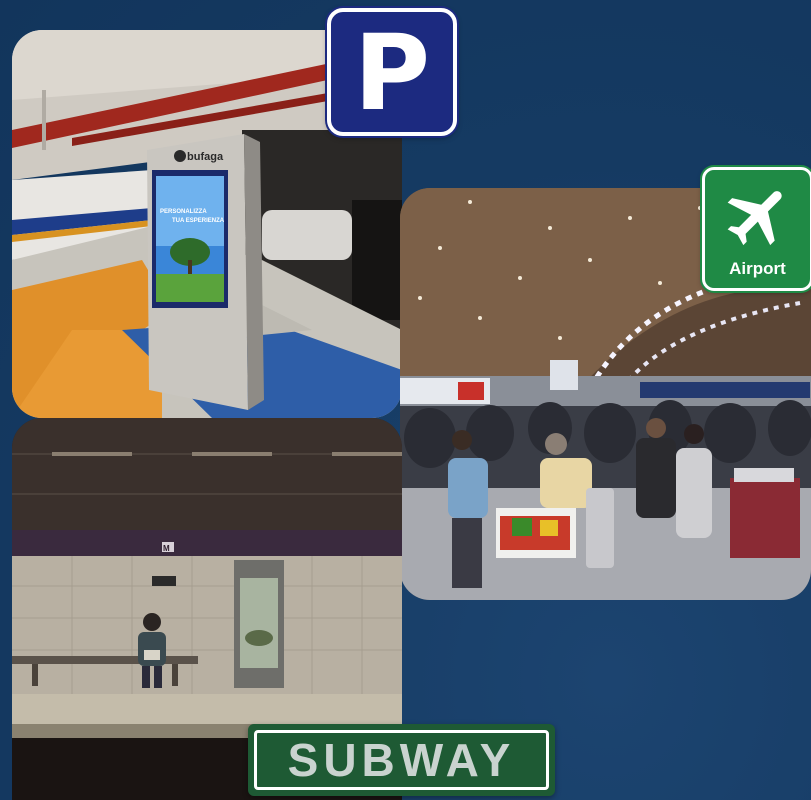 This screenshot has width=811, height=800. I want to click on subway-sign-border: SUBWAY, so click(401, 760).